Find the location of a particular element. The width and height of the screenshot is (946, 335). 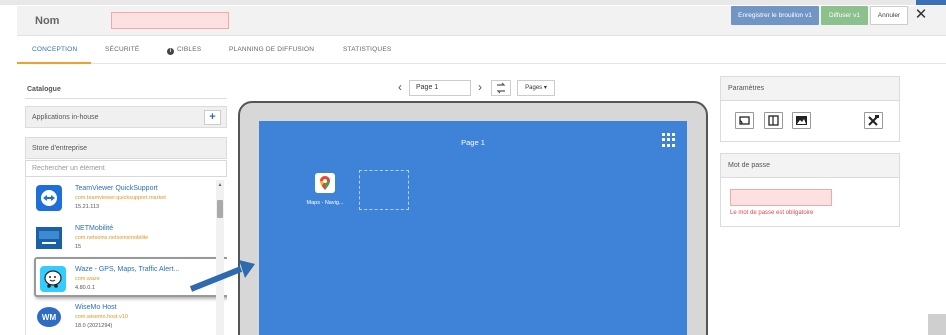

settings-card: Paramètres is located at coordinates (810, 109).